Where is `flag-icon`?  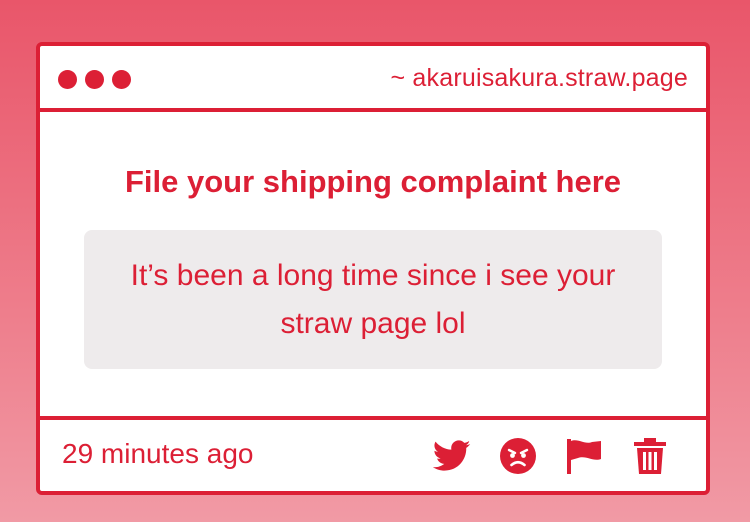 flag-icon is located at coordinates (584, 456).